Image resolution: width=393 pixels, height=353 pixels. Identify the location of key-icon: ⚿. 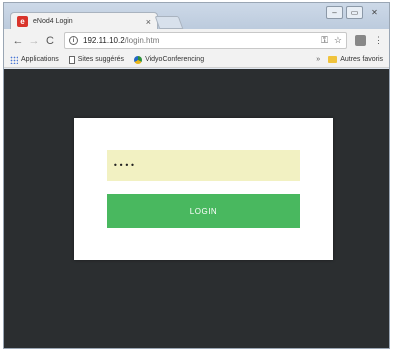
(324, 40).